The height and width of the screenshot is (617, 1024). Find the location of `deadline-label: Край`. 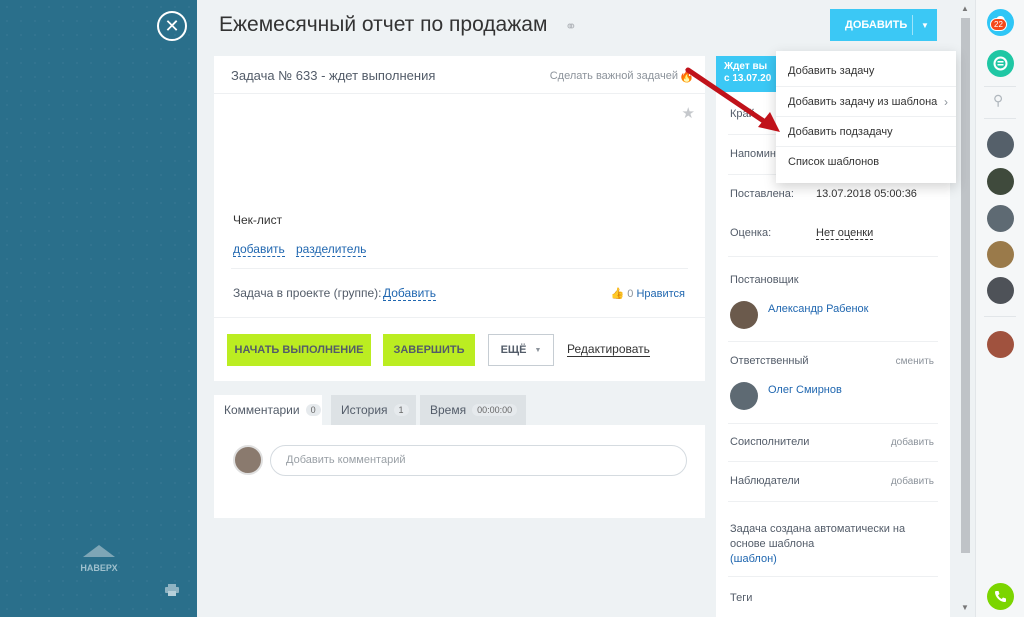

deadline-label: Край is located at coordinates (742, 114).